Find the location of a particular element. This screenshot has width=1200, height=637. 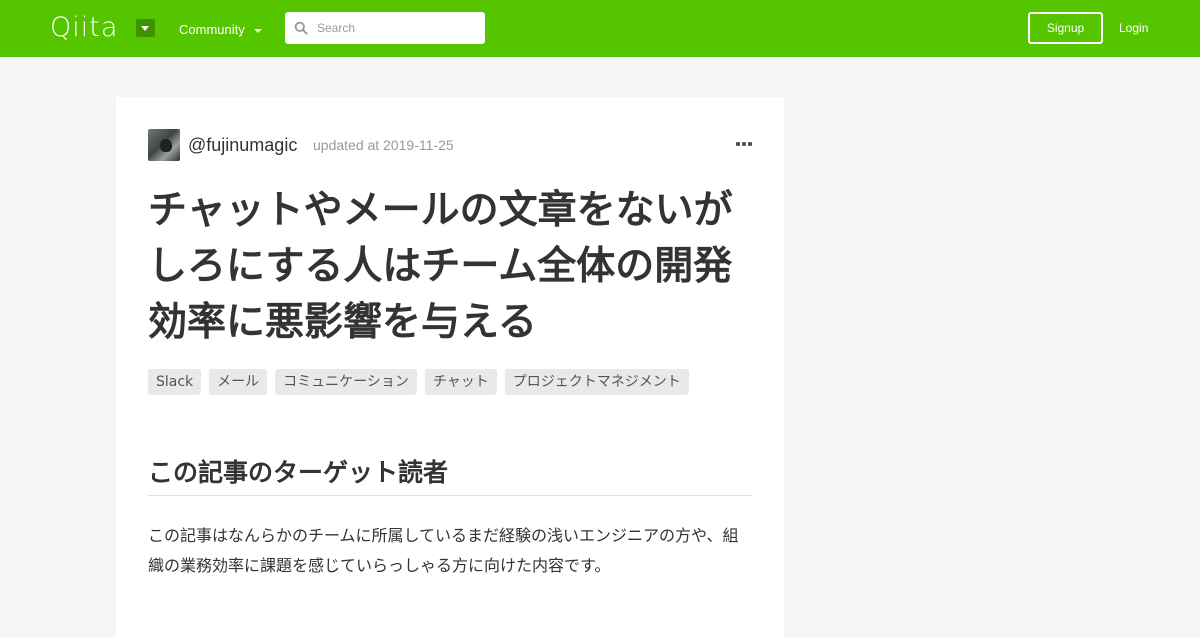

updated-date: updated at 2019-11-25 is located at coordinates (383, 145).